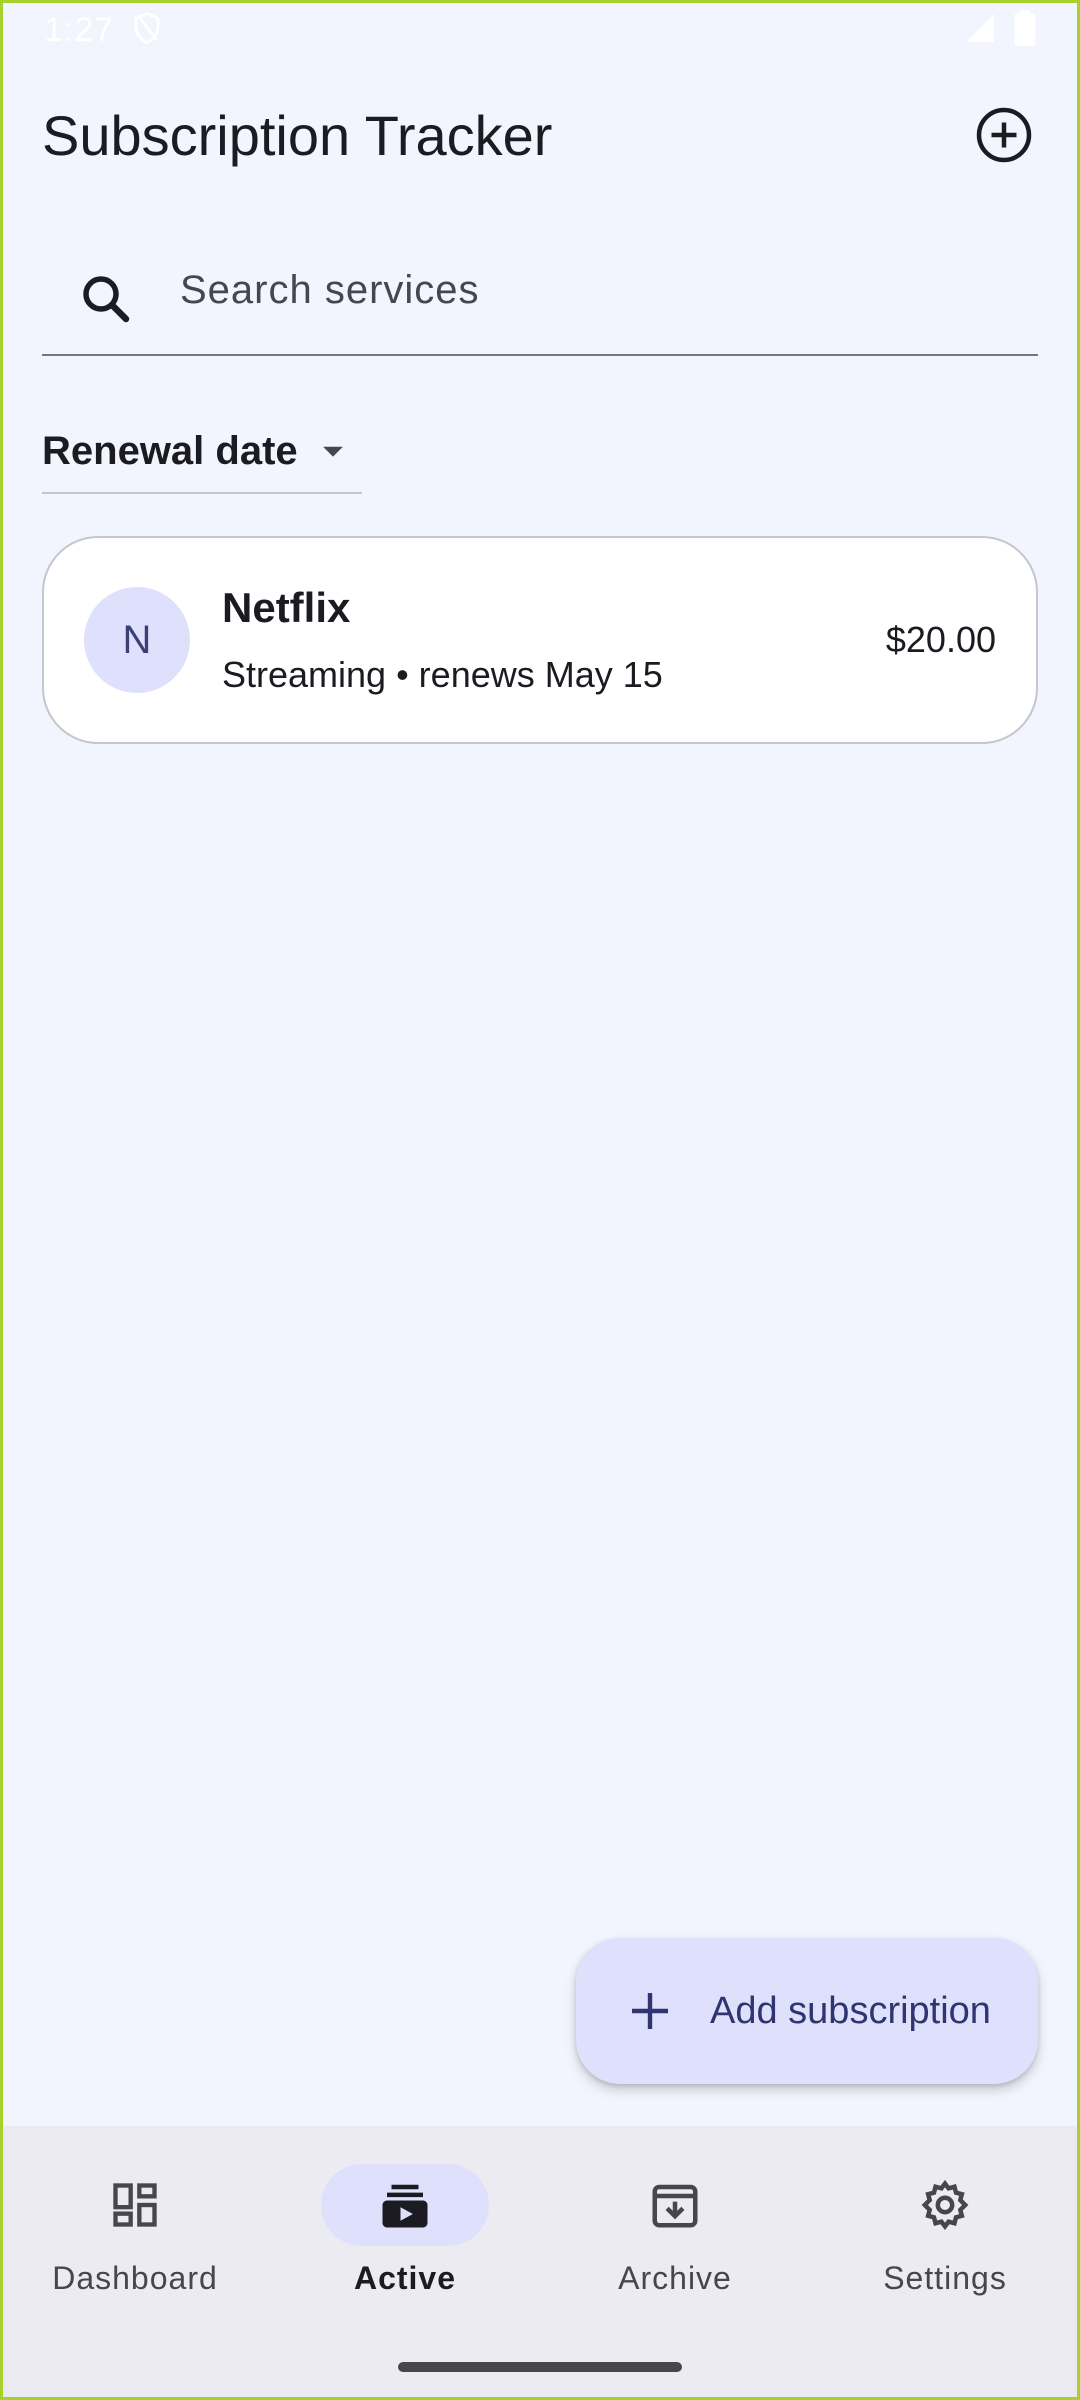 This screenshot has height=2400, width=1080. I want to click on status-left: 1:27, so click(103, 30).